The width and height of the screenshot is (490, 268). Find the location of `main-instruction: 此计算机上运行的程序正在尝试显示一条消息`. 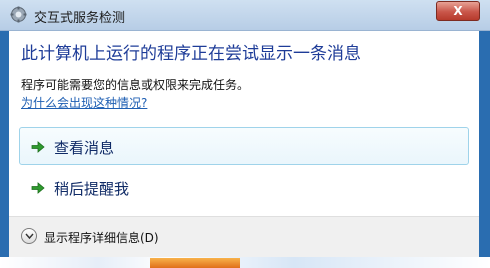

main-instruction: 此计算机上运行的程序正在尝试显示一条消息 is located at coordinates (191, 54).